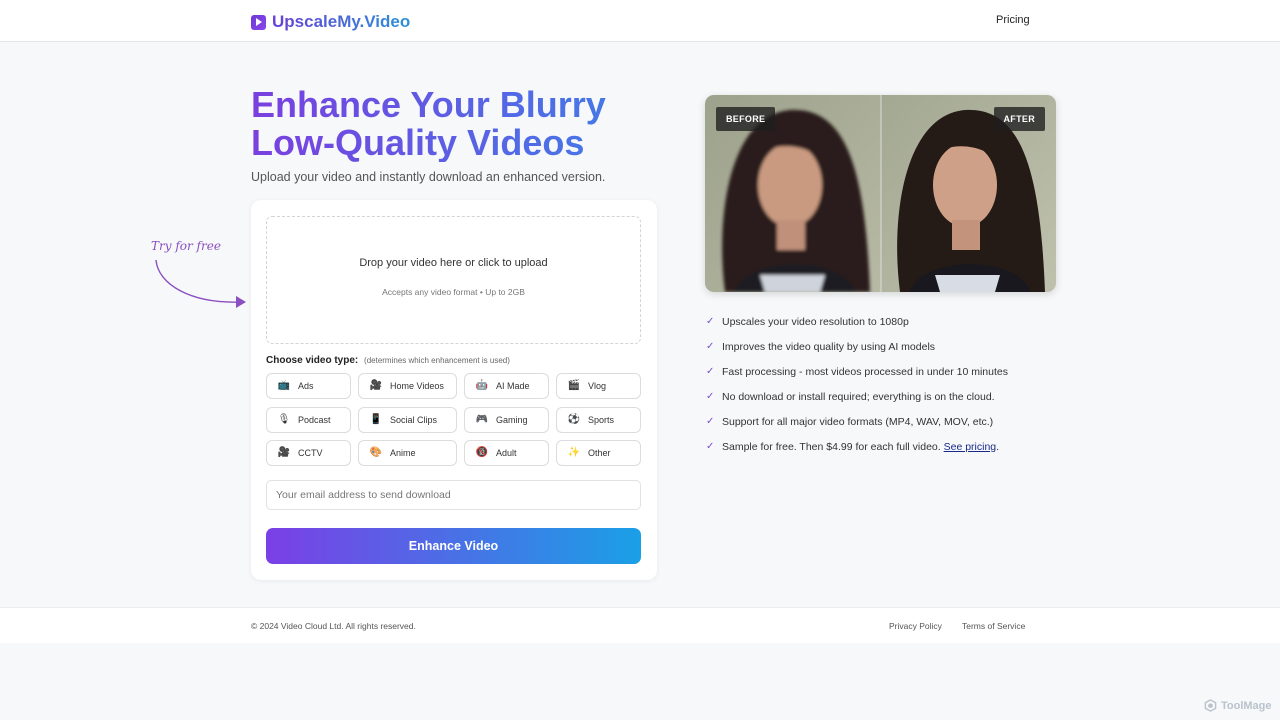 This screenshot has height=720, width=1280. I want to click on chip-label: Podcast, so click(314, 420).